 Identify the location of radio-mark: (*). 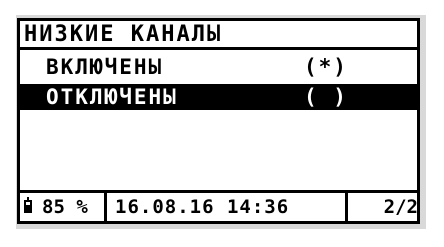
(326, 67).